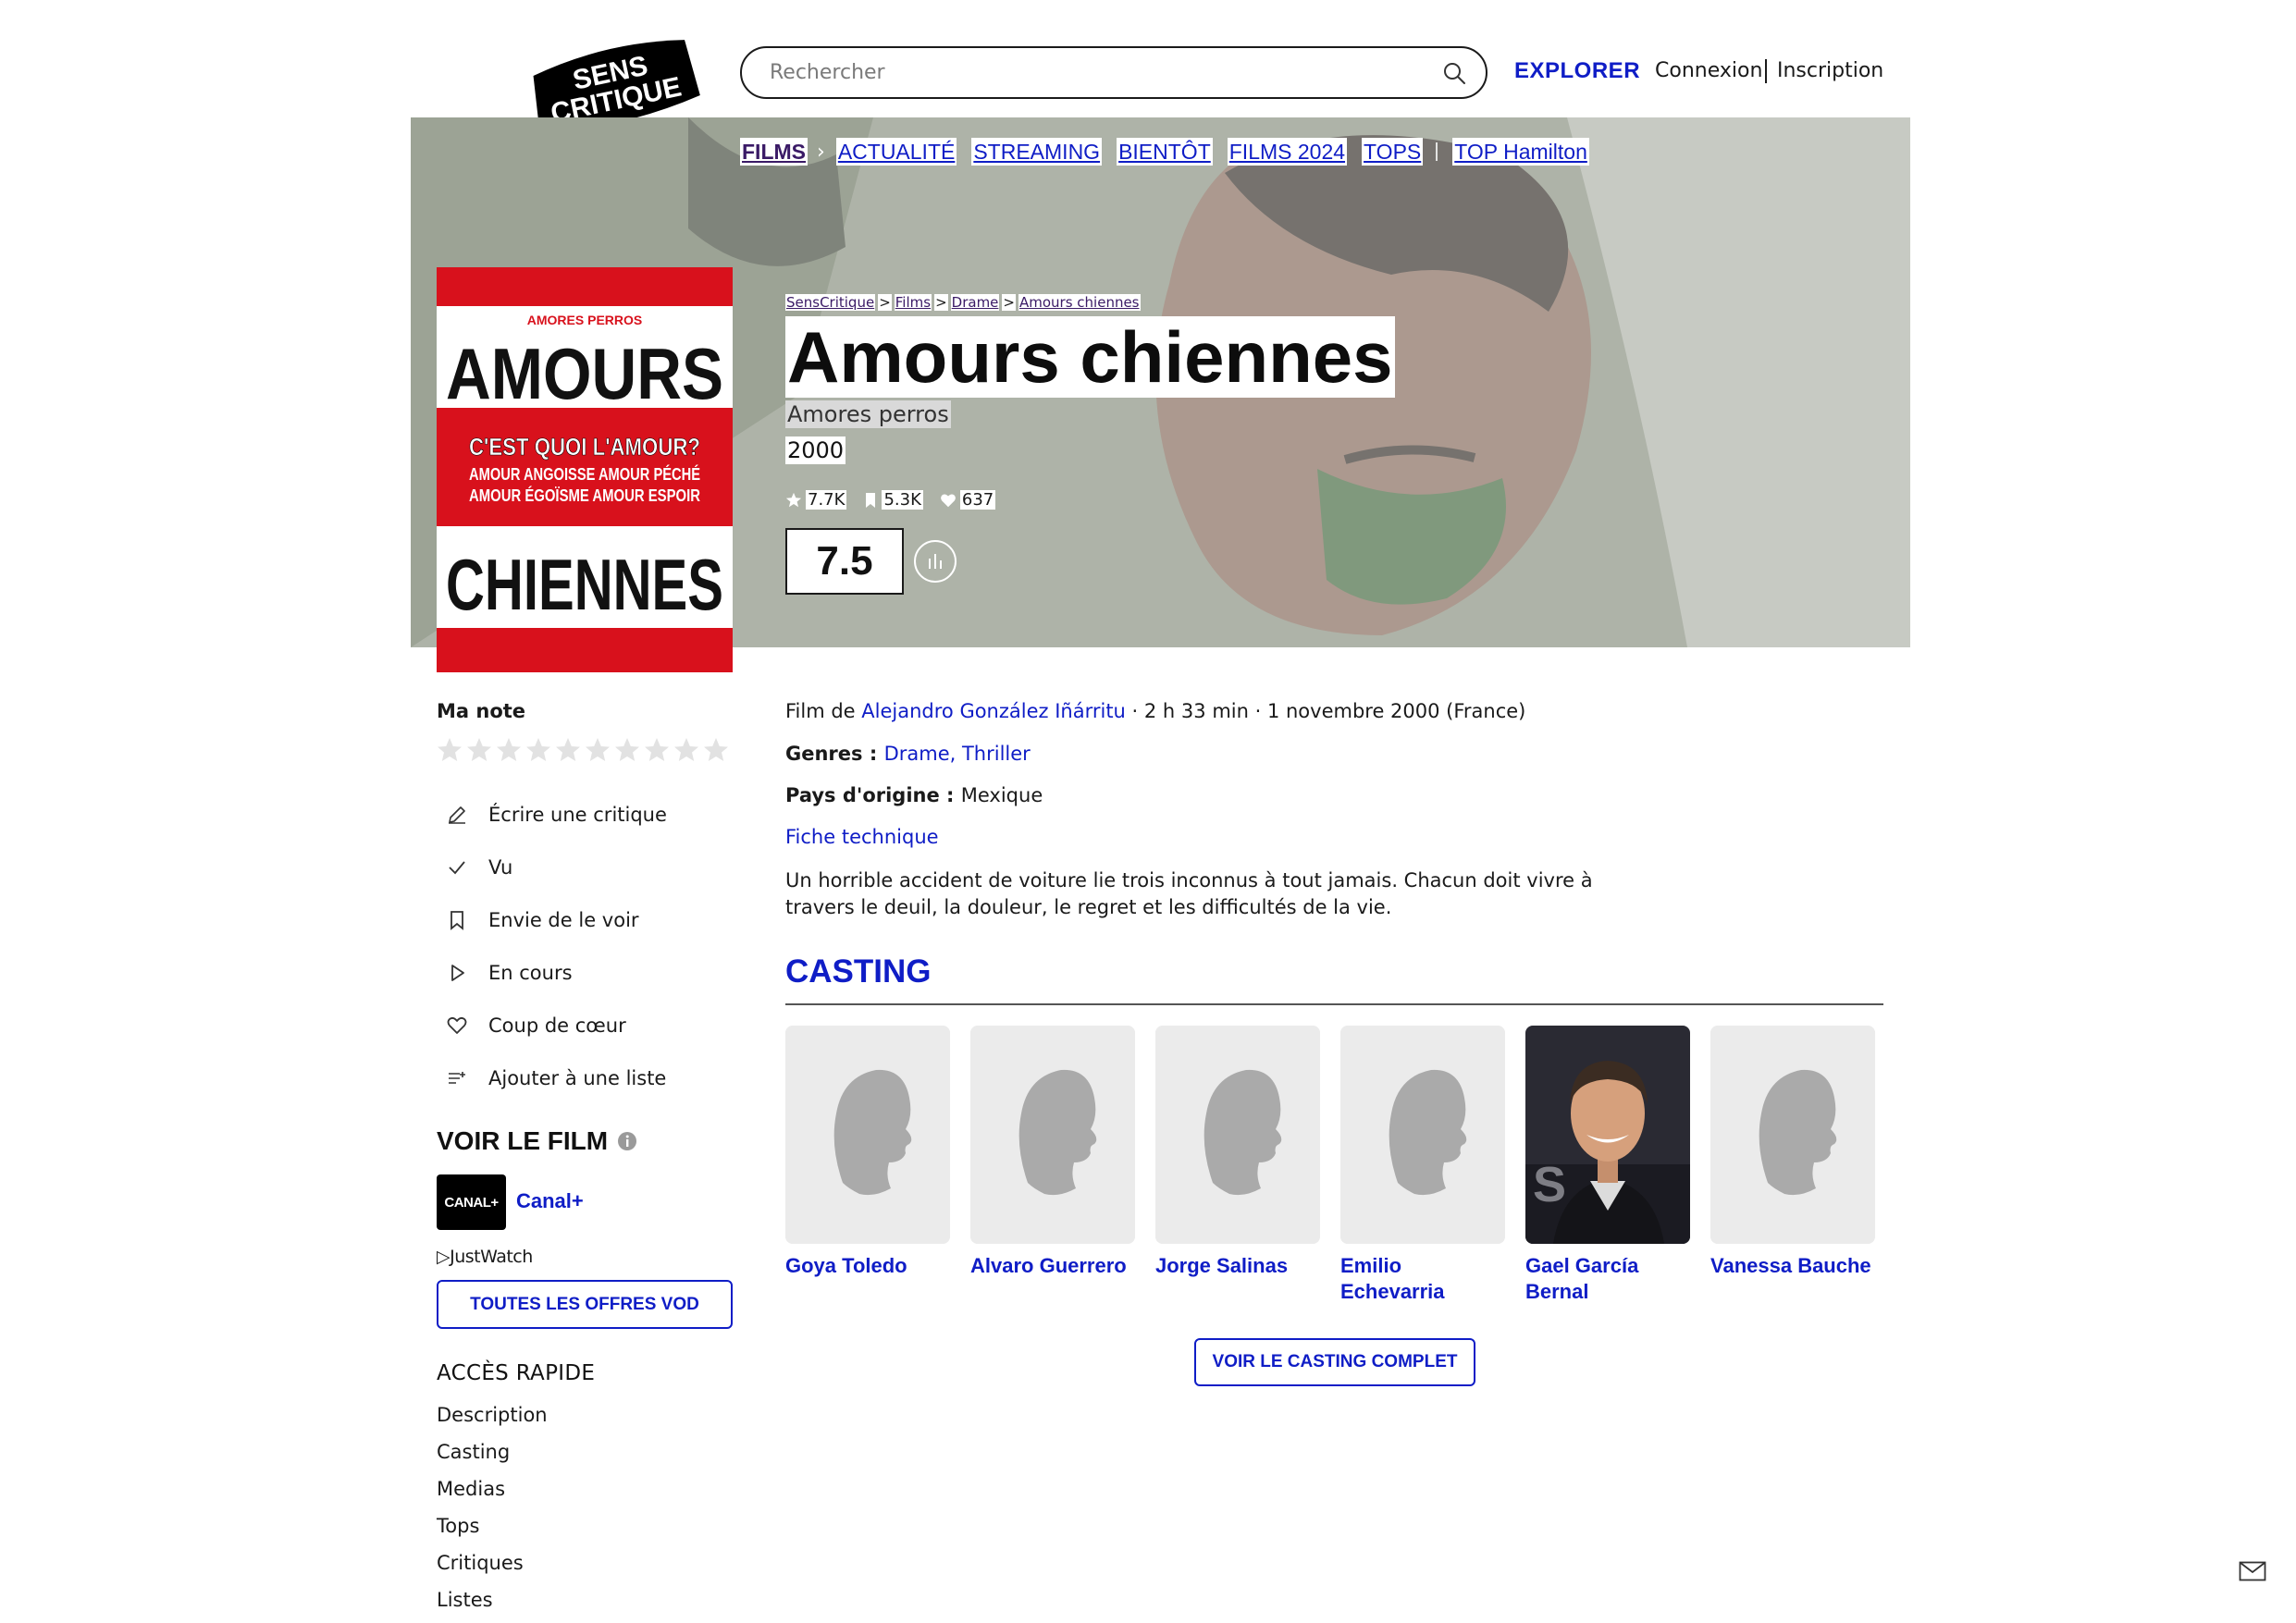  What do you see at coordinates (584, 474) in the screenshot?
I see `poster-line-2: AMOUR ANGOISSE AMOUR PÉCHÉ` at bounding box center [584, 474].